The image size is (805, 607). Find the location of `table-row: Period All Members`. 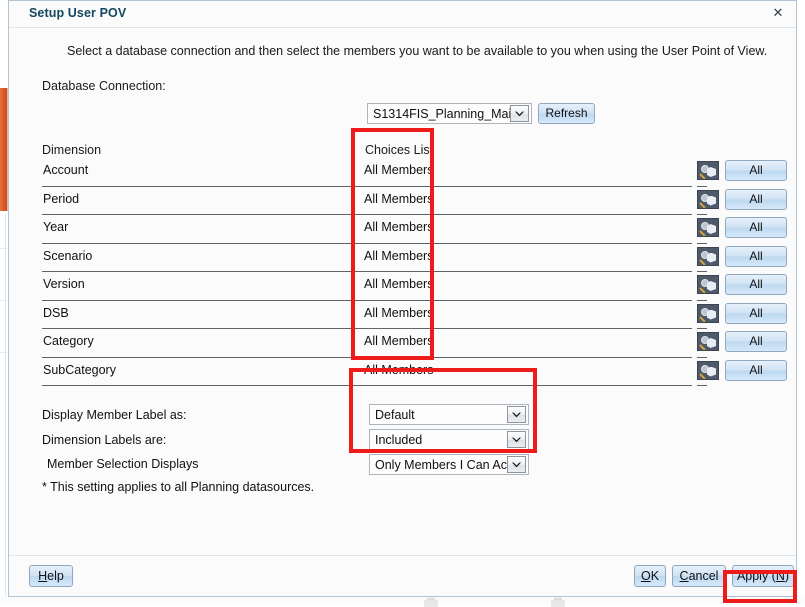

table-row: Period All Members is located at coordinates (367, 201).